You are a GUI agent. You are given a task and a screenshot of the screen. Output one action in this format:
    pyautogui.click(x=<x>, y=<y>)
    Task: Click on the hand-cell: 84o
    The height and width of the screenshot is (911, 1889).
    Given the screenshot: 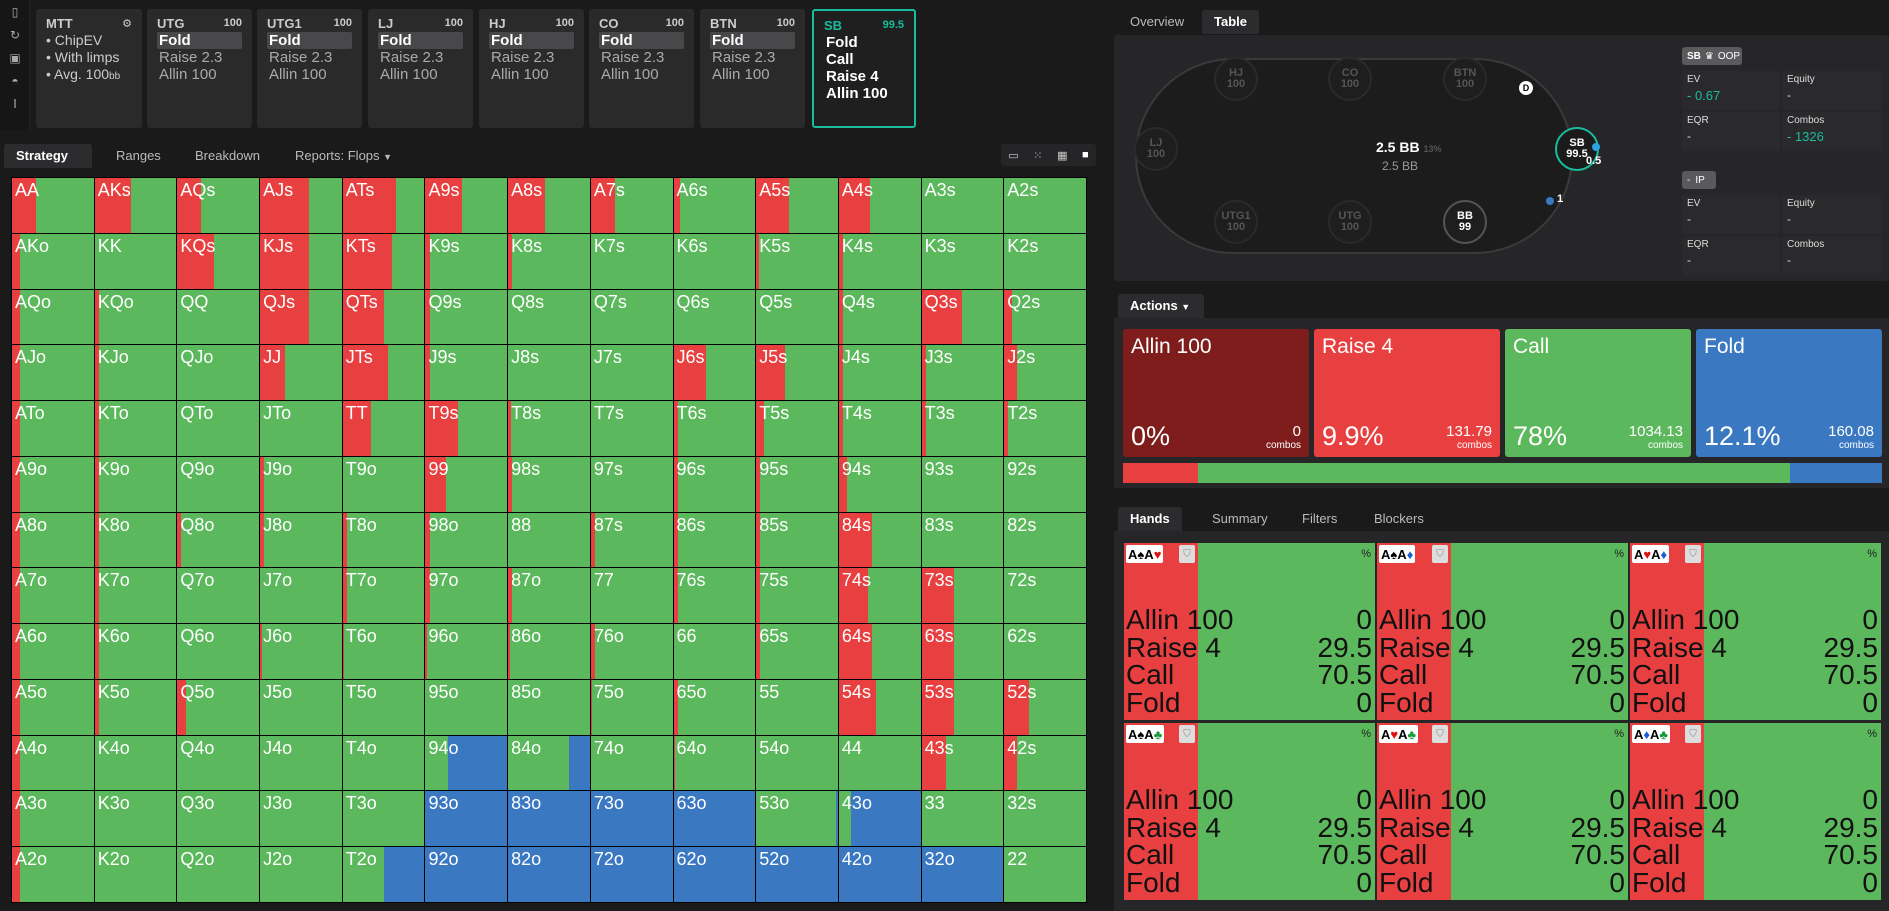 What is the action you would take?
    pyautogui.click(x=549, y=763)
    